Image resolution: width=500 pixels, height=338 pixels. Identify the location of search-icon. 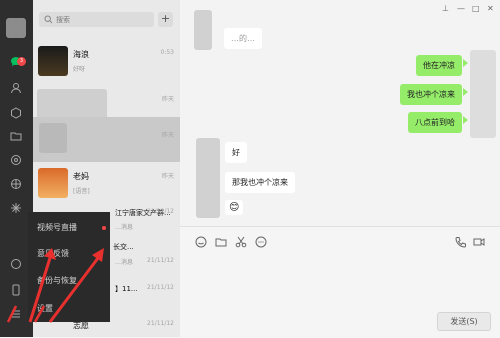
(48, 19).